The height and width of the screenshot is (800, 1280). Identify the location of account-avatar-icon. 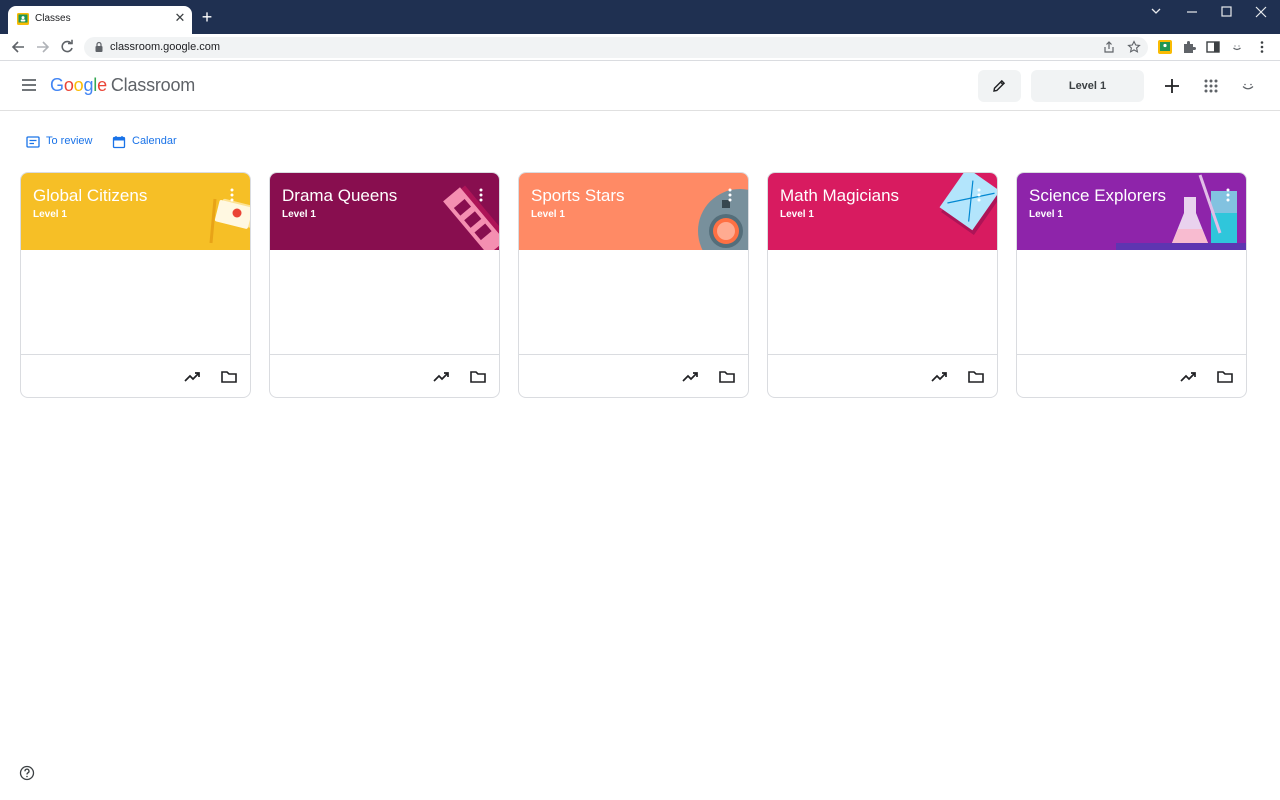
(1248, 86).